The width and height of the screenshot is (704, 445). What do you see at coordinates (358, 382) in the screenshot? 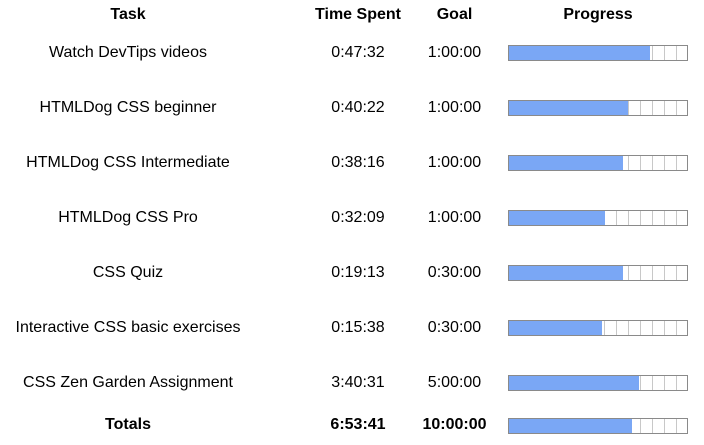
I see `table-row-time-spent: 3:40:31` at bounding box center [358, 382].